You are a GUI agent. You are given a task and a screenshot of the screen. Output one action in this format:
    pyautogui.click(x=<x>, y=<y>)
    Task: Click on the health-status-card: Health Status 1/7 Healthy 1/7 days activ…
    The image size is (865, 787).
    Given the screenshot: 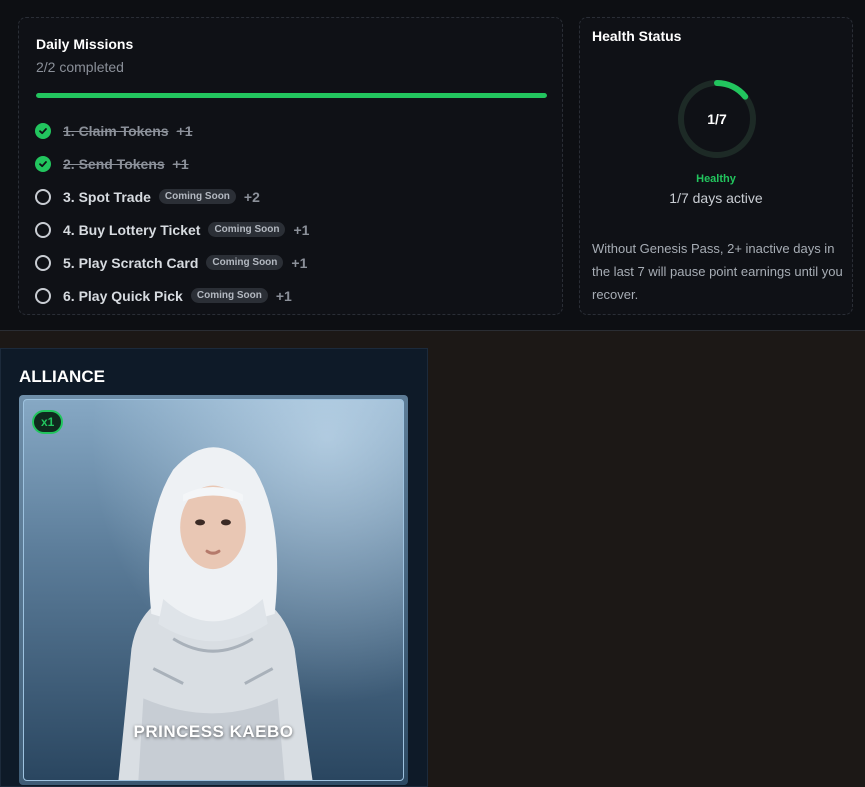 What is the action you would take?
    pyautogui.click(x=716, y=166)
    